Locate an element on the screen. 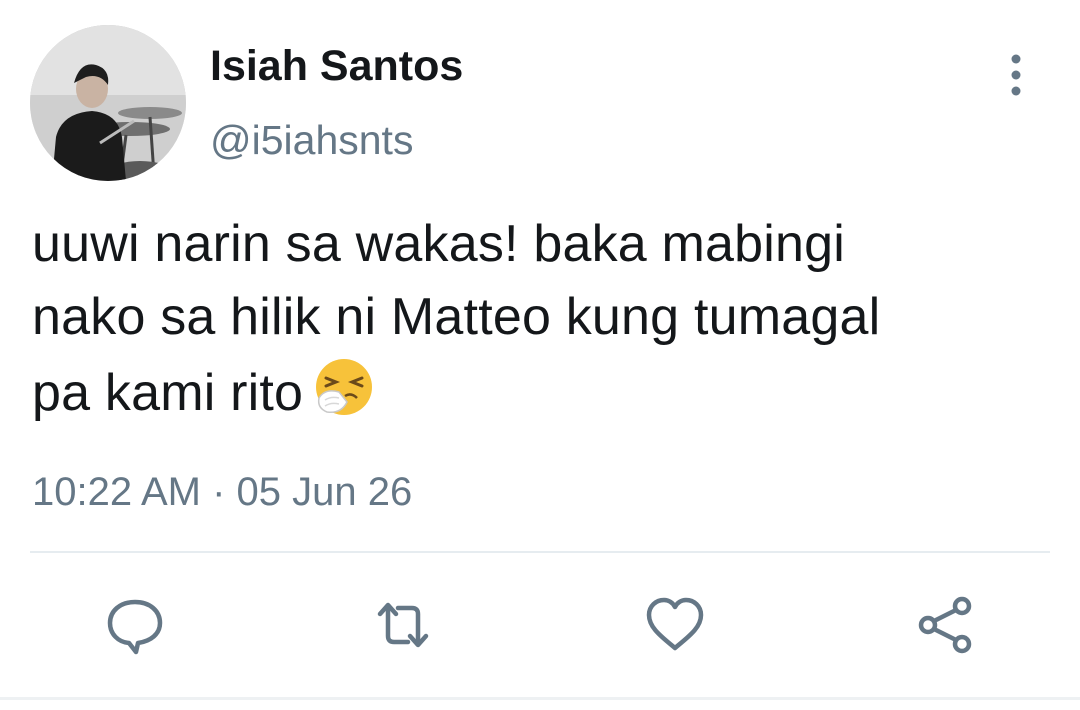 The image size is (1080, 710). tweet-text-line: nako sa hilik ni Matteo kung tumagal is located at coordinates (456, 317).